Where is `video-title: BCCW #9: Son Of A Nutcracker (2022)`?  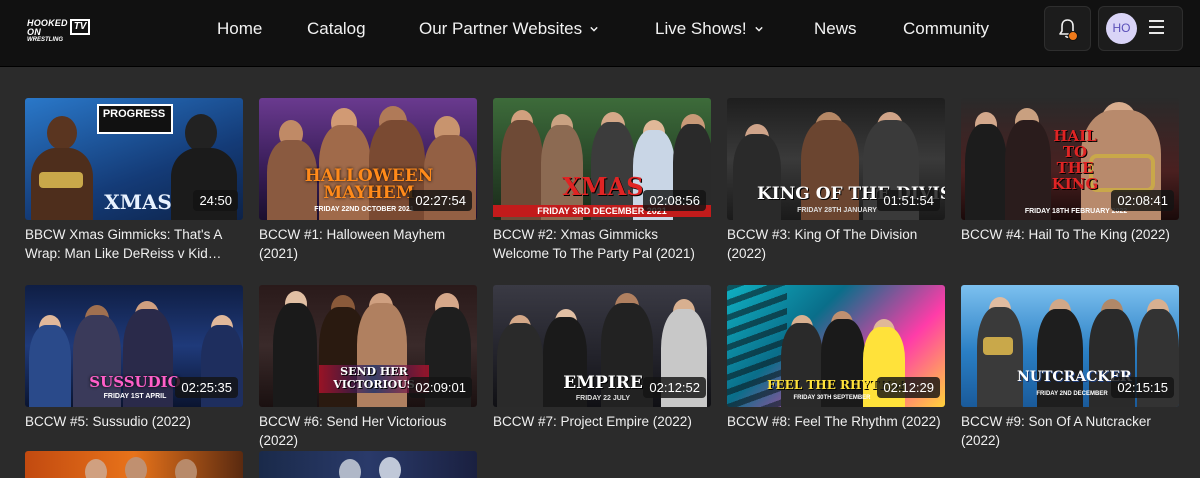
video-title: BCCW #9: Son Of A Nutcracker (2022) is located at coordinates (1070, 431).